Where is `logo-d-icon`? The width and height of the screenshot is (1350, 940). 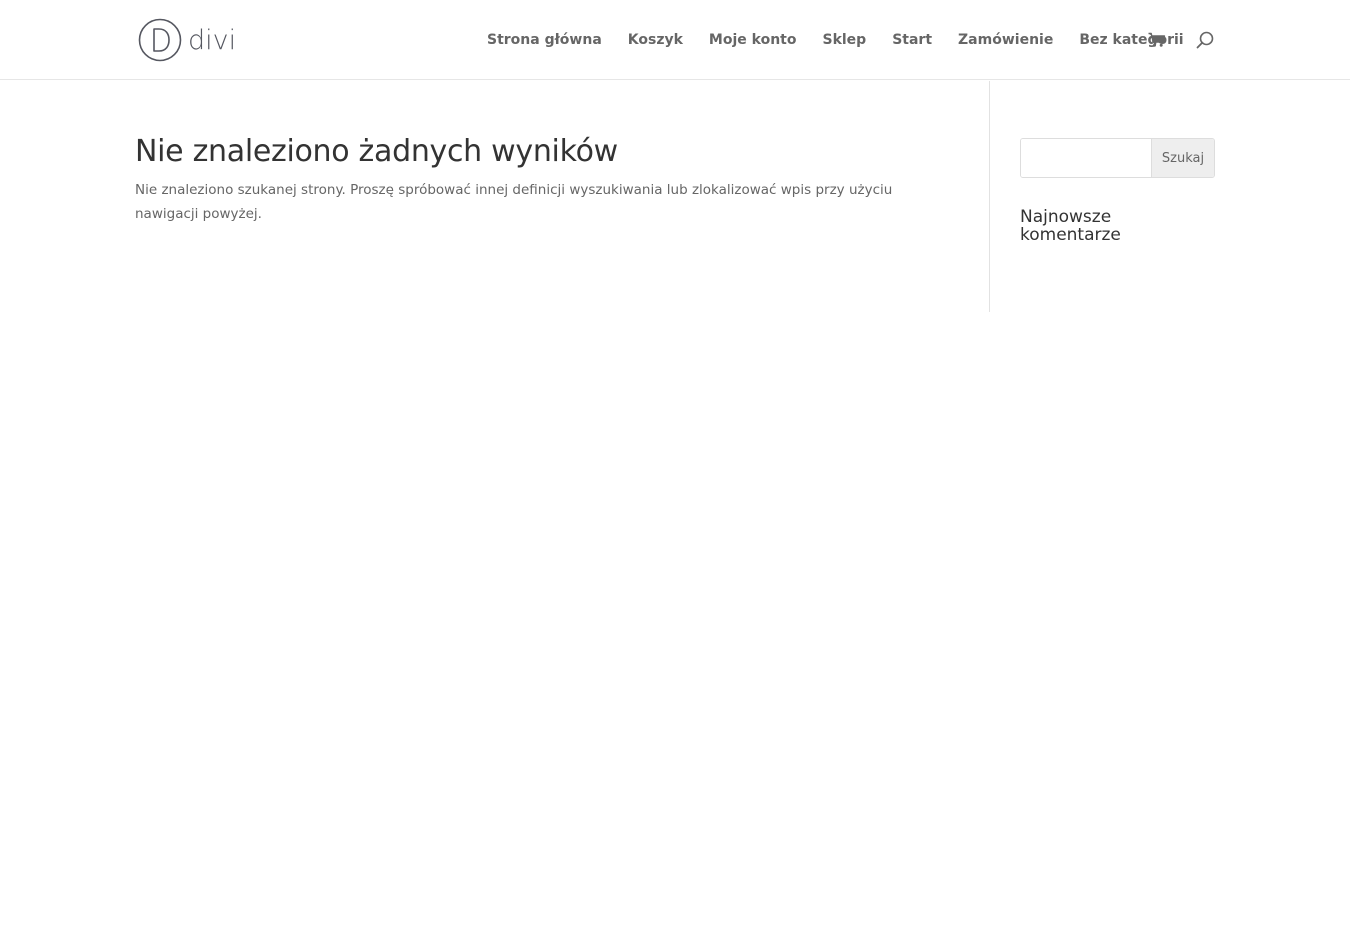 logo-d-icon is located at coordinates (160, 40).